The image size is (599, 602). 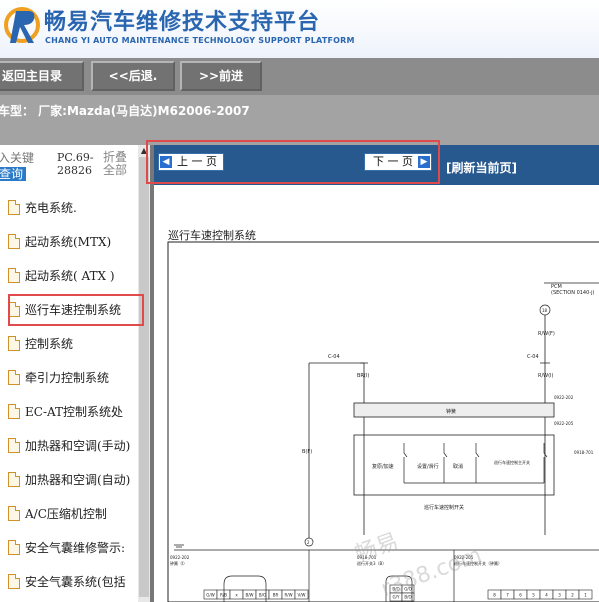 What do you see at coordinates (74, 170) in the screenshot?
I see `tab-code-line2: 28826` at bounding box center [74, 170].